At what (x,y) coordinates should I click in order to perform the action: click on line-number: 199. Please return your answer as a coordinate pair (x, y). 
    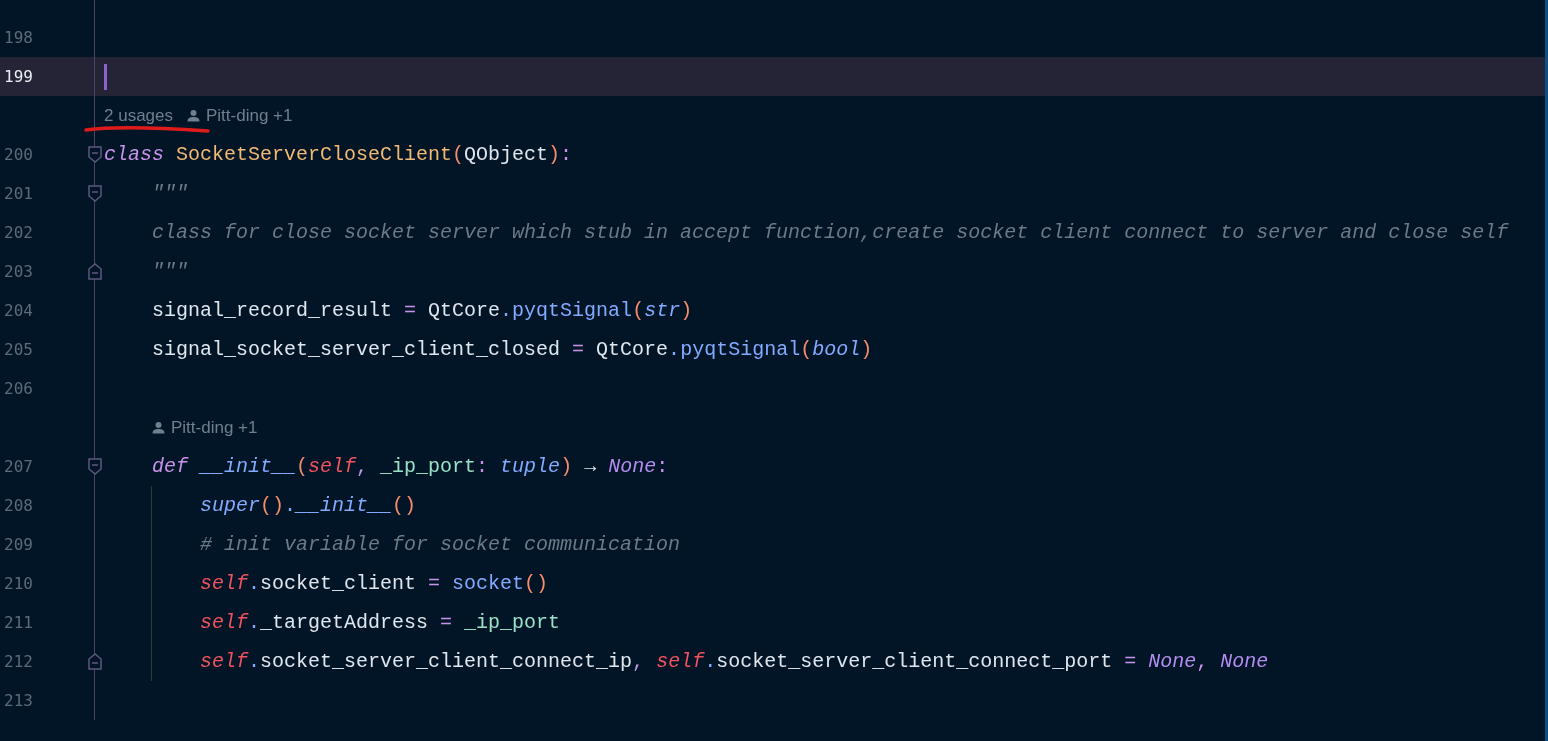
    Looking at the image, I should click on (18, 76).